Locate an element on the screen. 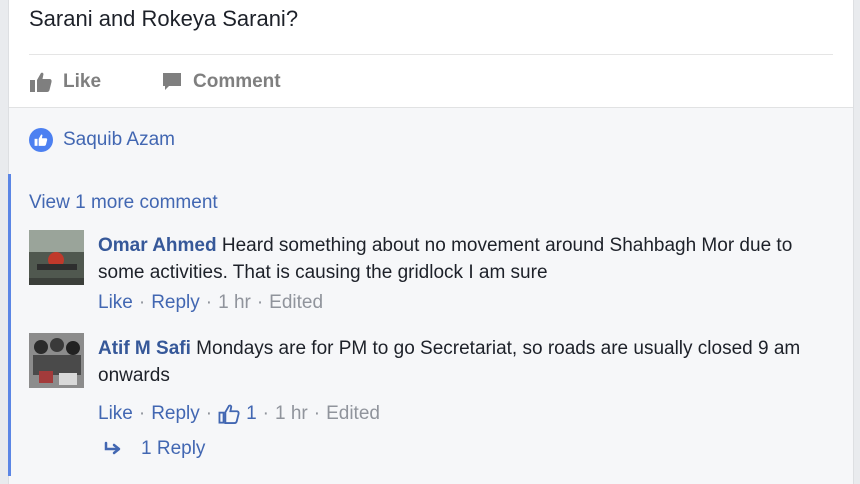 This screenshot has width=860, height=484. divider is located at coordinates (431, 54).